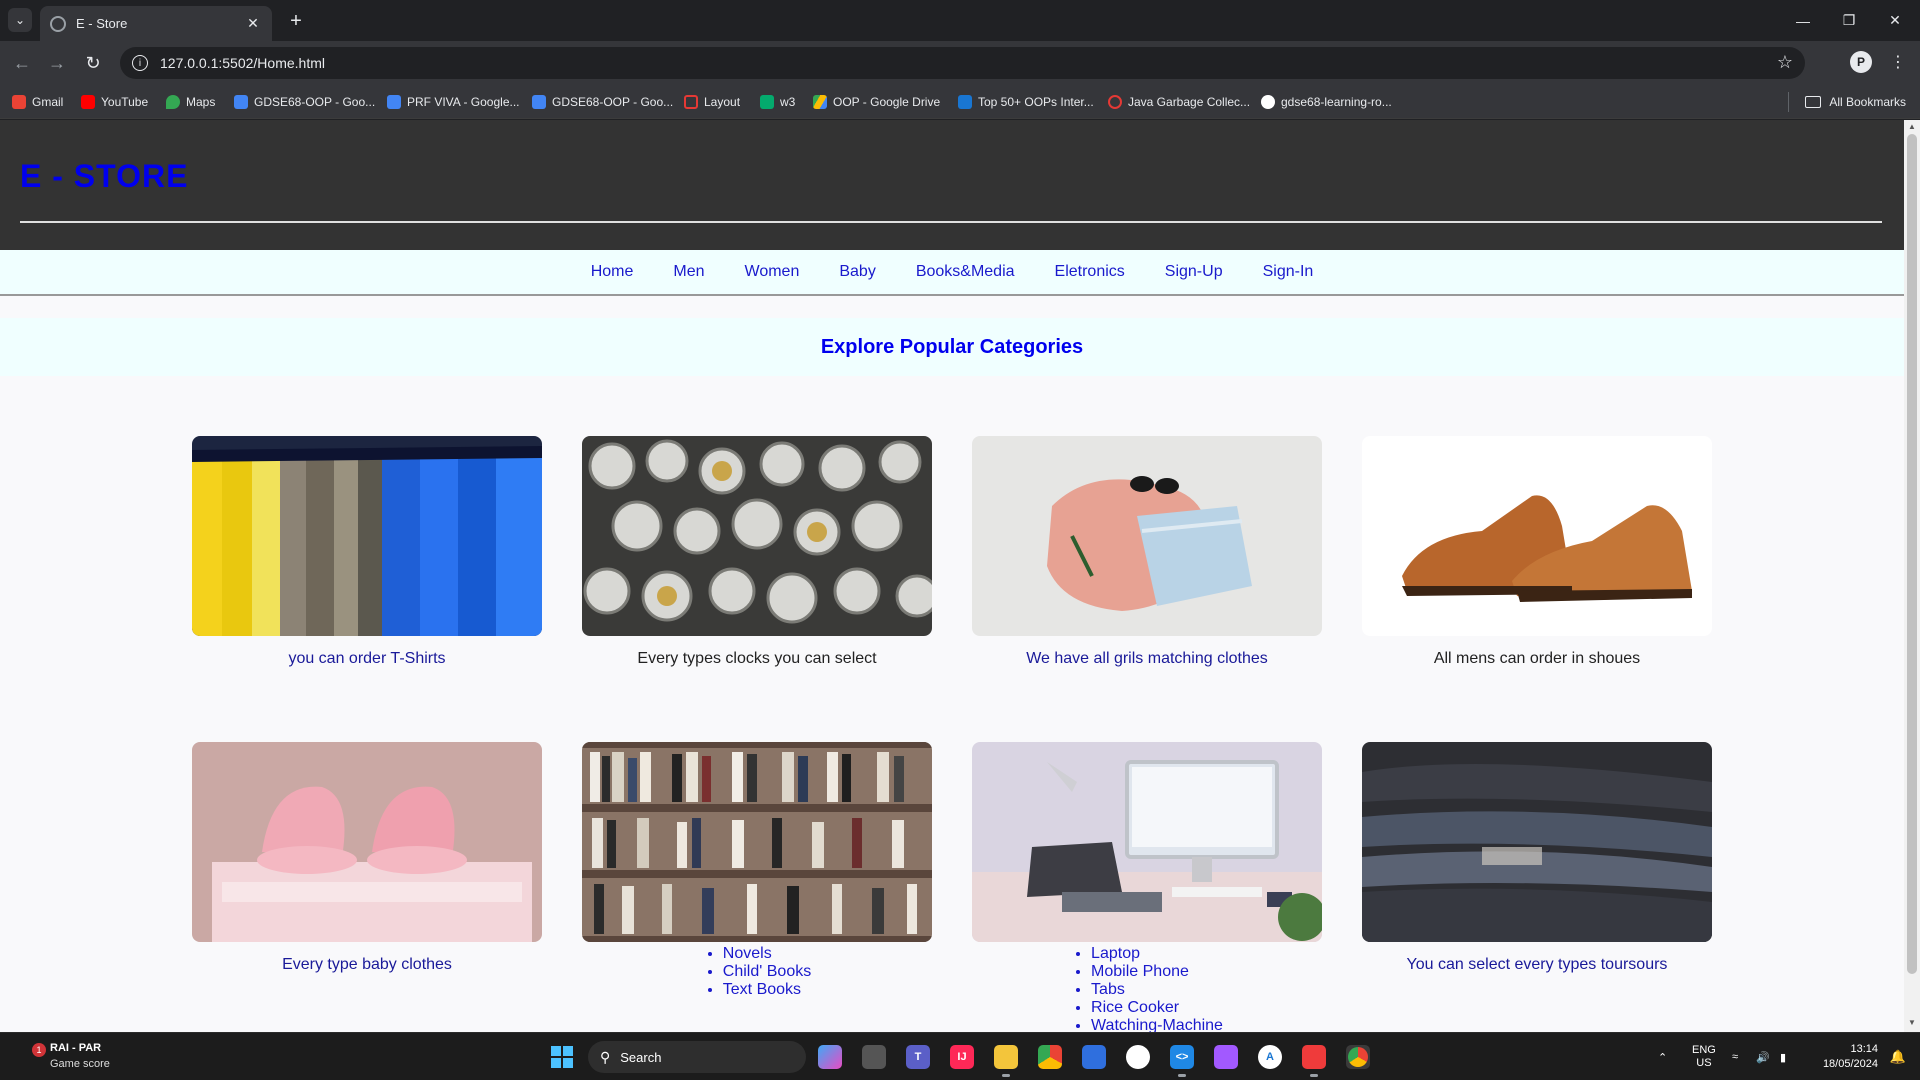  What do you see at coordinates (394, 102) in the screenshot?
I see `google-docs-icon` at bounding box center [394, 102].